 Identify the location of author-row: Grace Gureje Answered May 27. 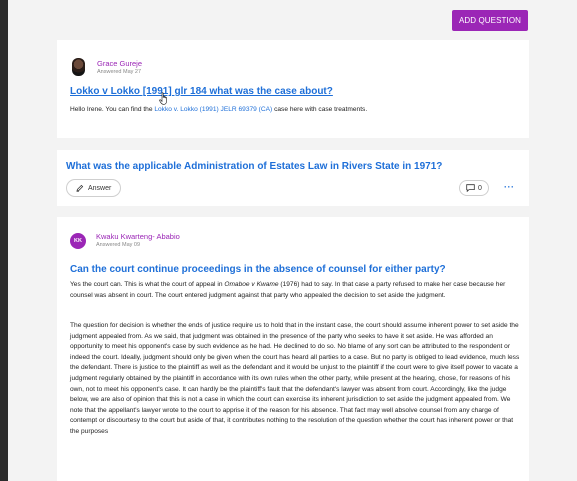
(107, 67).